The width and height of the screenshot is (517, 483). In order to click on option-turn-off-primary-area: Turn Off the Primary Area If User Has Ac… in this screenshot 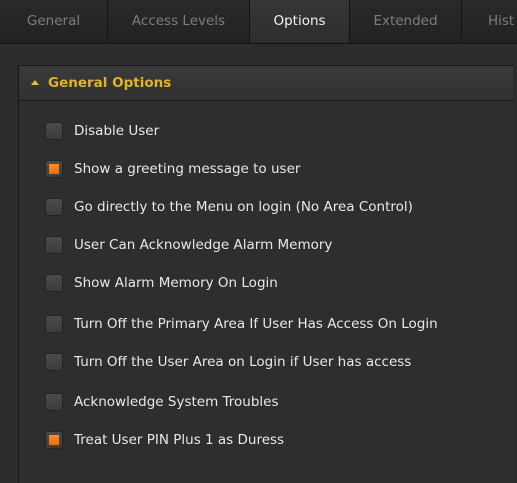, I will do `click(277, 324)`.